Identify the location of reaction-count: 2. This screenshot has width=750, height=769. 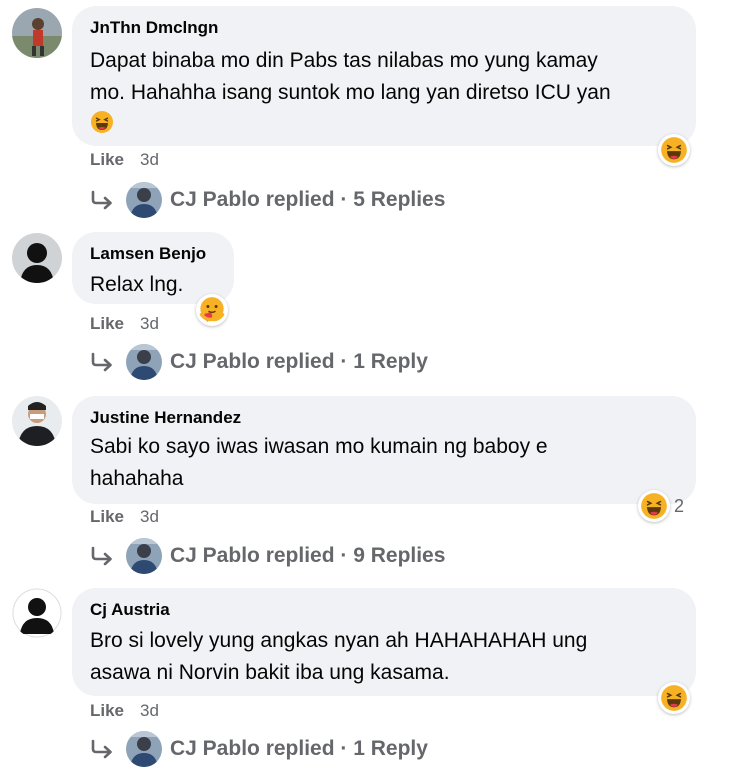
(679, 505).